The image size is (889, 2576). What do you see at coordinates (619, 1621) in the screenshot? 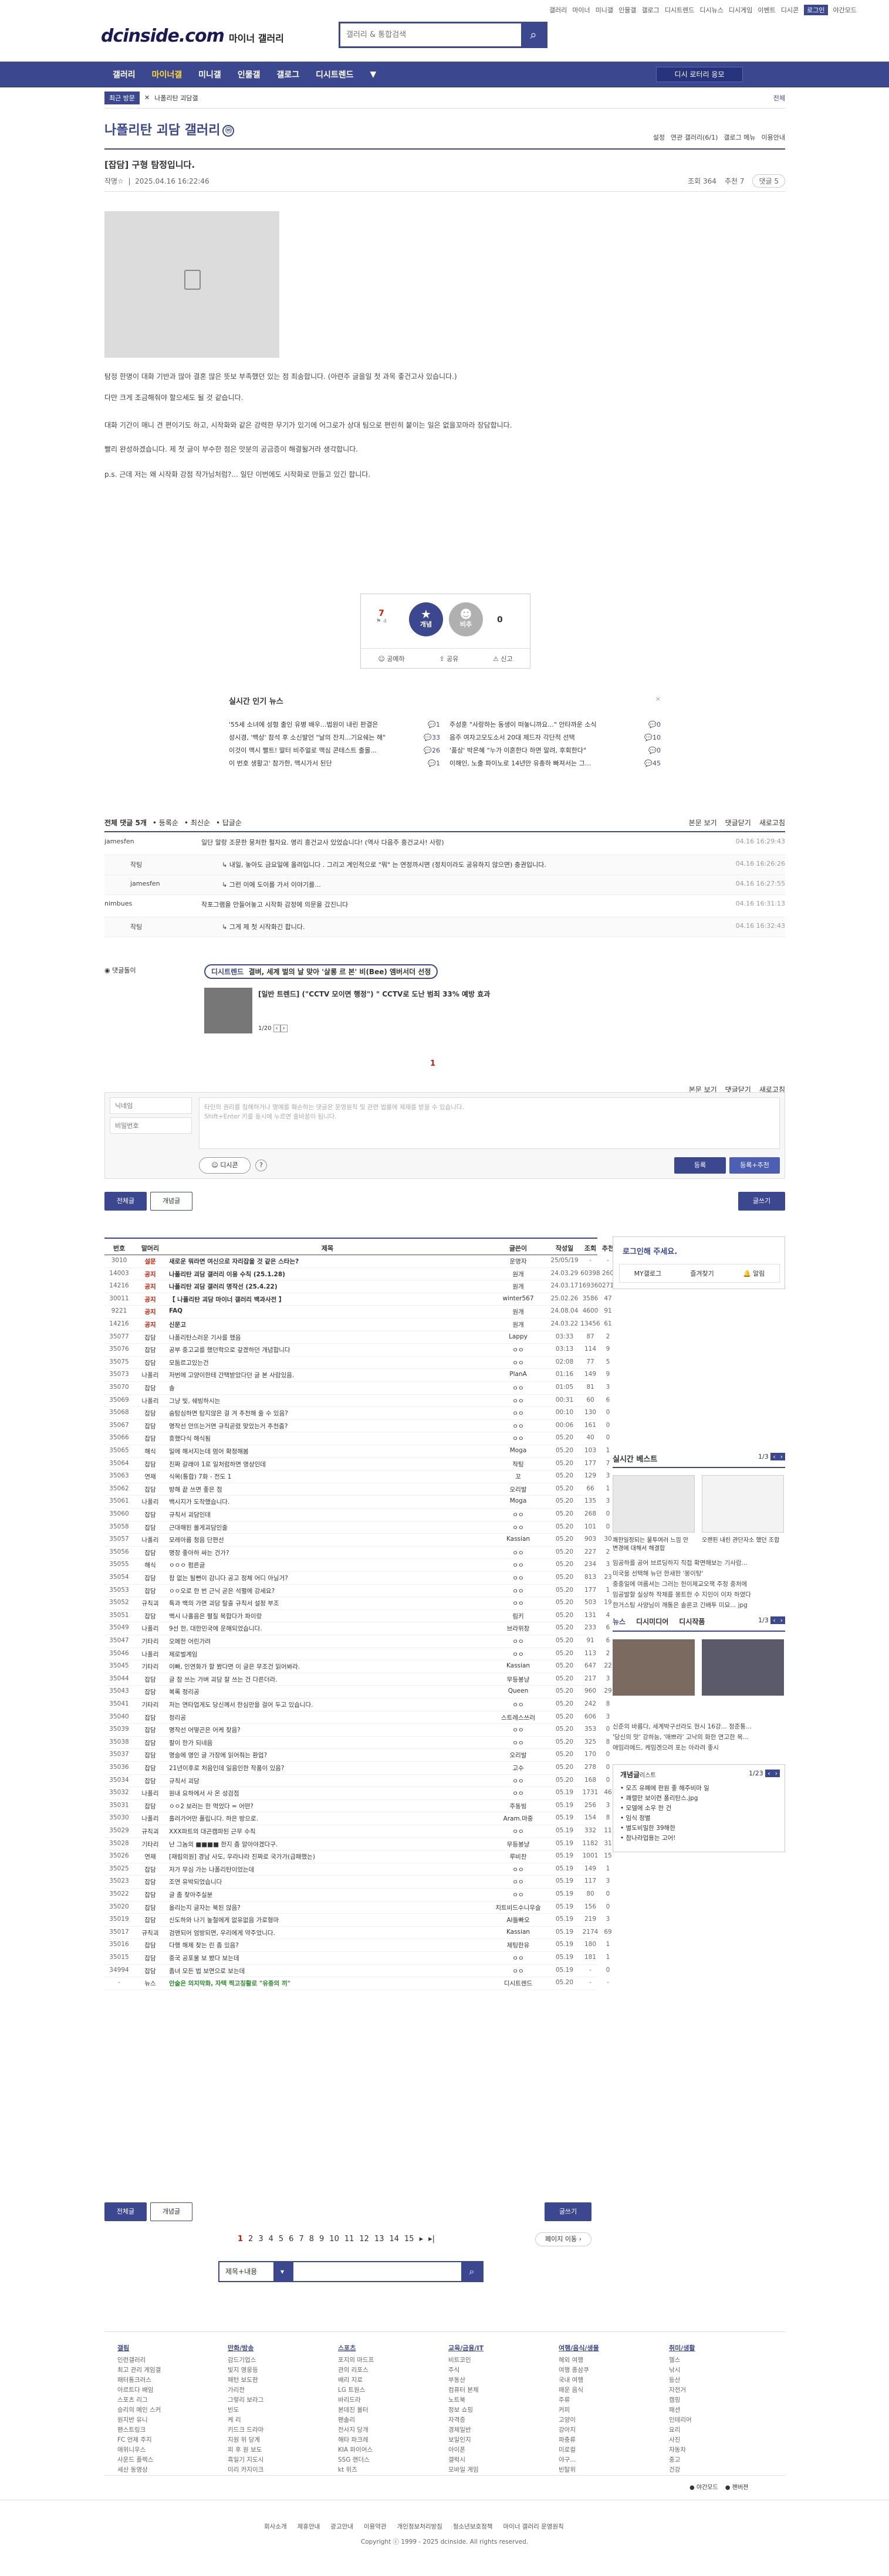
I see `news-tab: 뉴스` at bounding box center [619, 1621].